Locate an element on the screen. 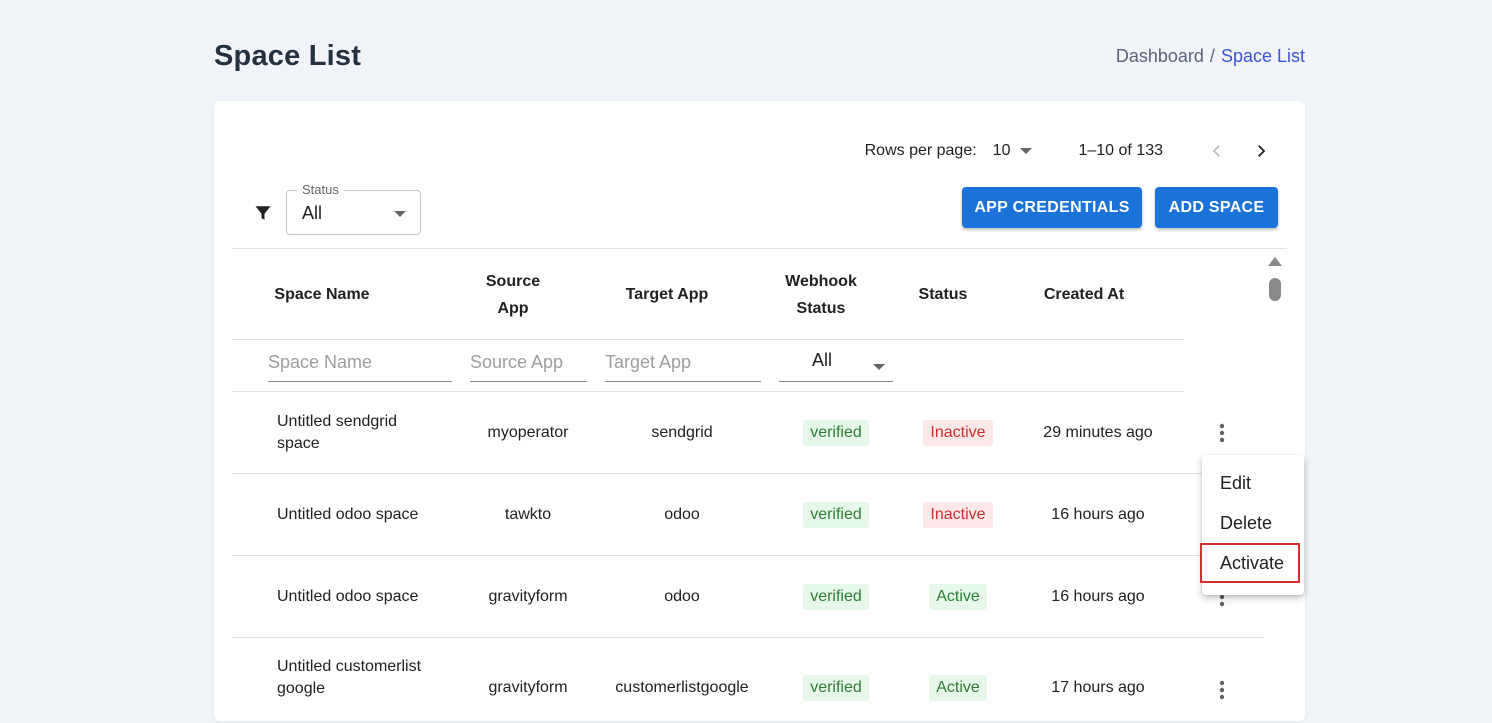  webhook-status-filter-value: All is located at coordinates (822, 360).